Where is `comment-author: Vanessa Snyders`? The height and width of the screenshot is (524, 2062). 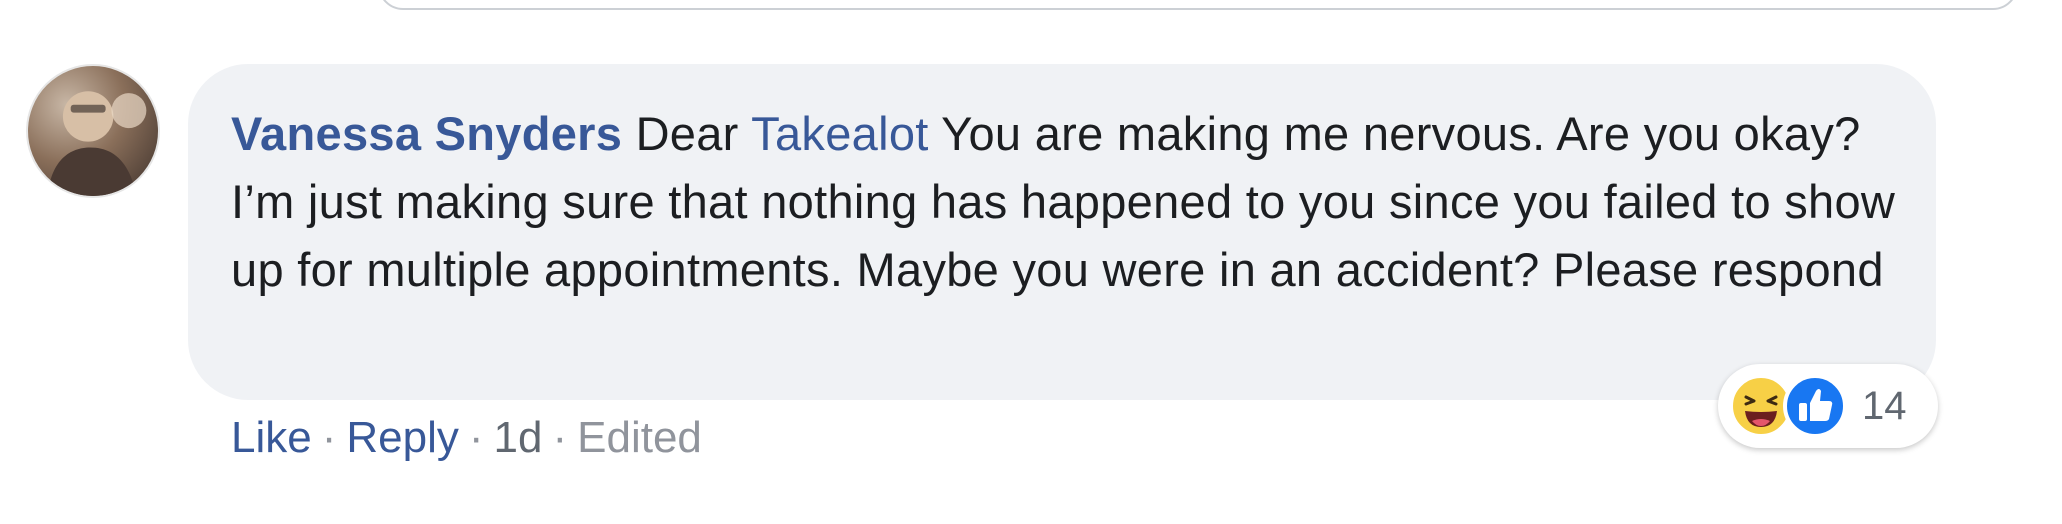 comment-author: Vanessa Snyders is located at coordinates (426, 133).